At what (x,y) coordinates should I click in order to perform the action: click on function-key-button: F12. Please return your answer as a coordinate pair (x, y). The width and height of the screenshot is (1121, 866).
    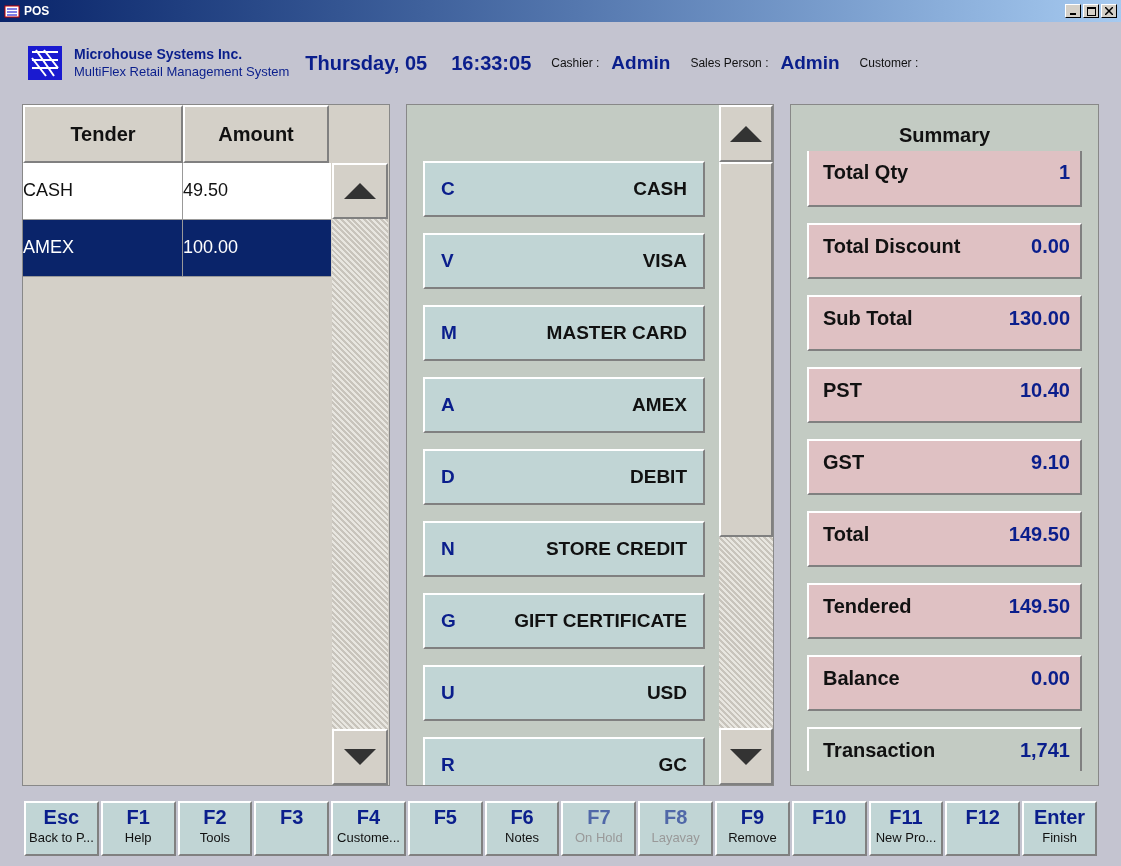
    Looking at the image, I should click on (983, 828).